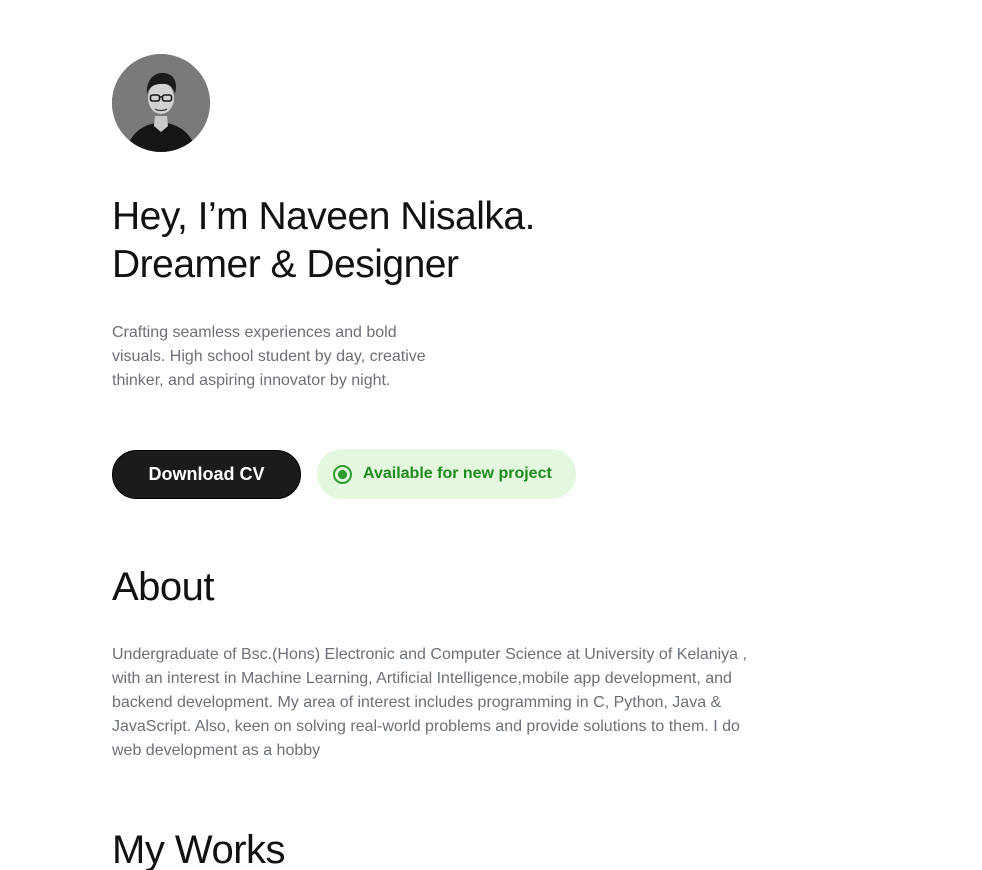 The width and height of the screenshot is (982, 870). Describe the element at coordinates (206, 474) in the screenshot. I see `download-cv-button: Download CV` at that location.